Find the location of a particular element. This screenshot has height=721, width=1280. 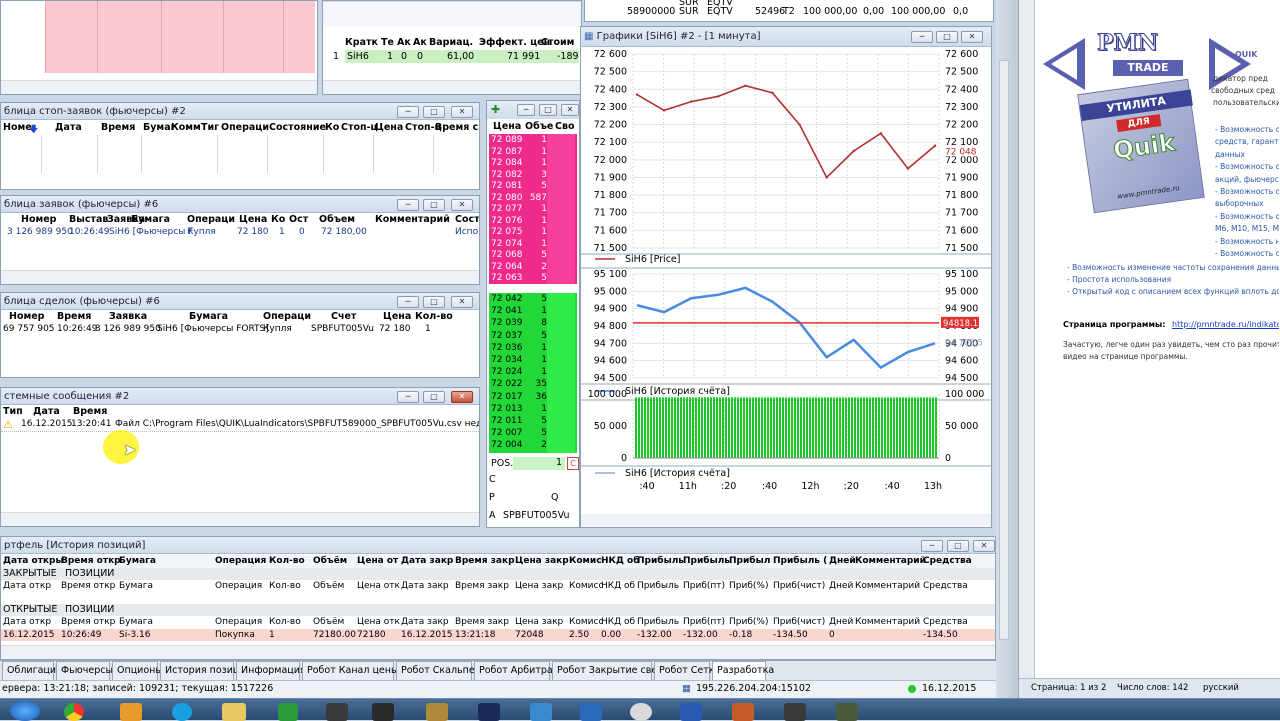

tab: История позиций is located at coordinates (206, 670).